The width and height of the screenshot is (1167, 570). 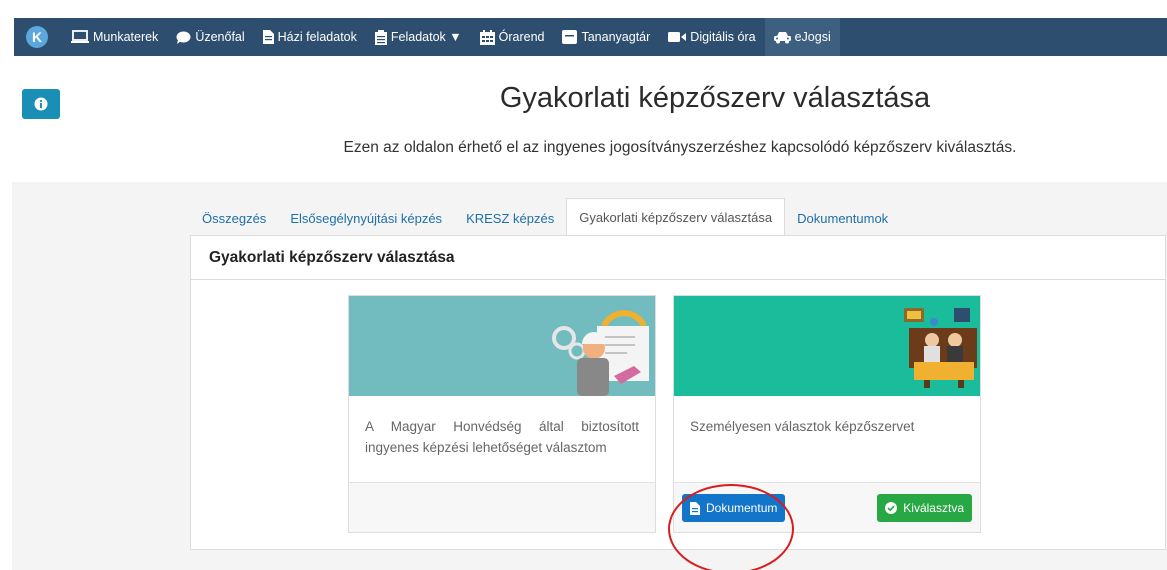 What do you see at coordinates (220, 37) in the screenshot?
I see `nav-label: Üzenőfal` at bounding box center [220, 37].